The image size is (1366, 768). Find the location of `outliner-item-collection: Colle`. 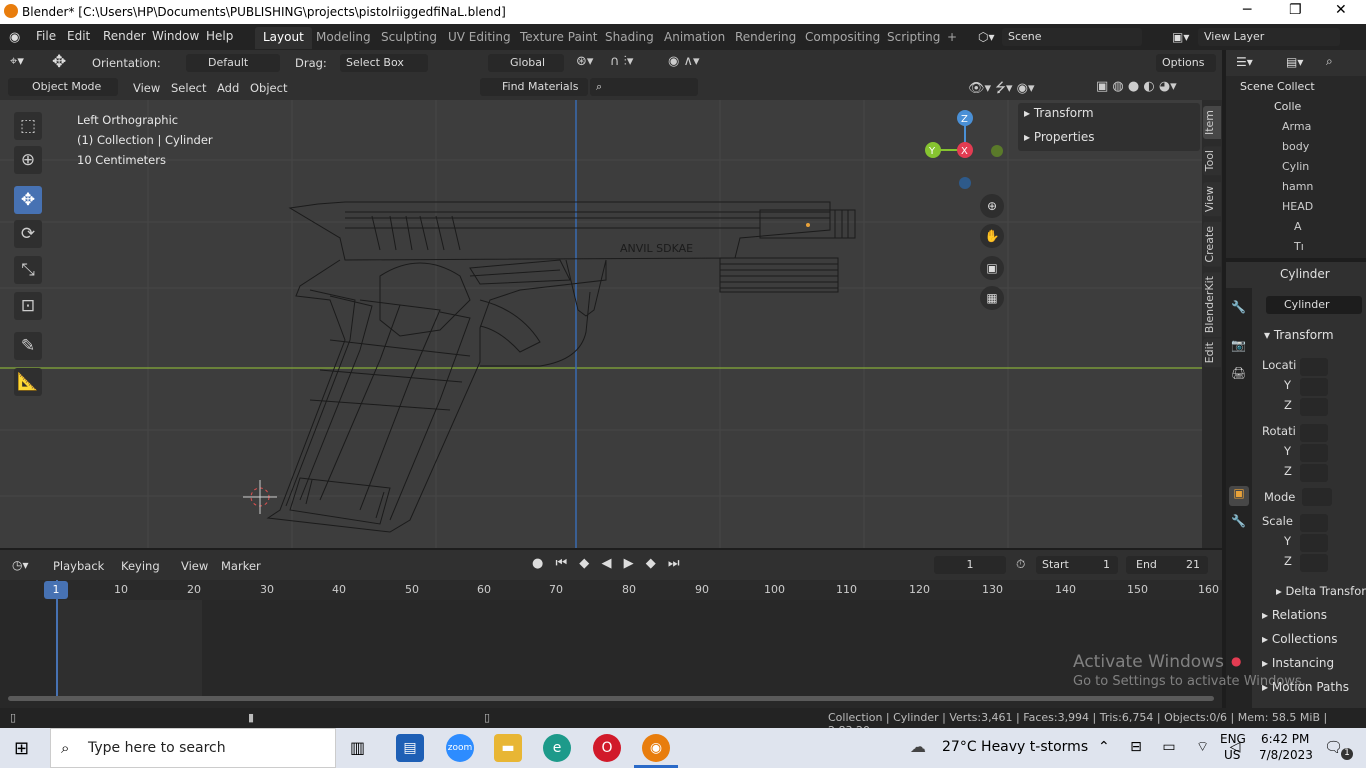

outliner-item-collection: Colle is located at coordinates (1287, 106).